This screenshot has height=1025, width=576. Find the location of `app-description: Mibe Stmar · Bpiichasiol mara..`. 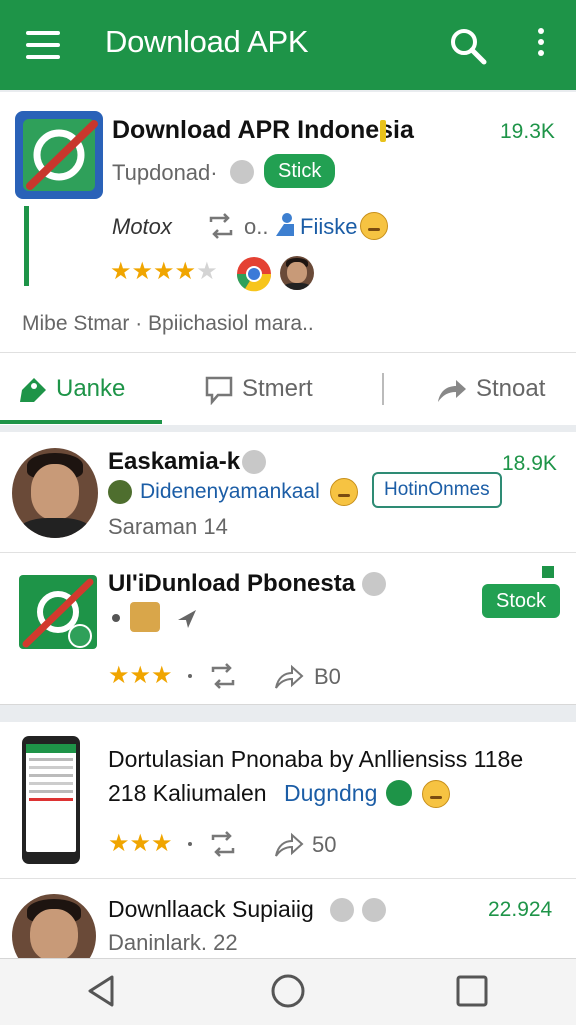

app-description: Mibe Stmar · Bpiichasiol mara.. is located at coordinates (168, 323).